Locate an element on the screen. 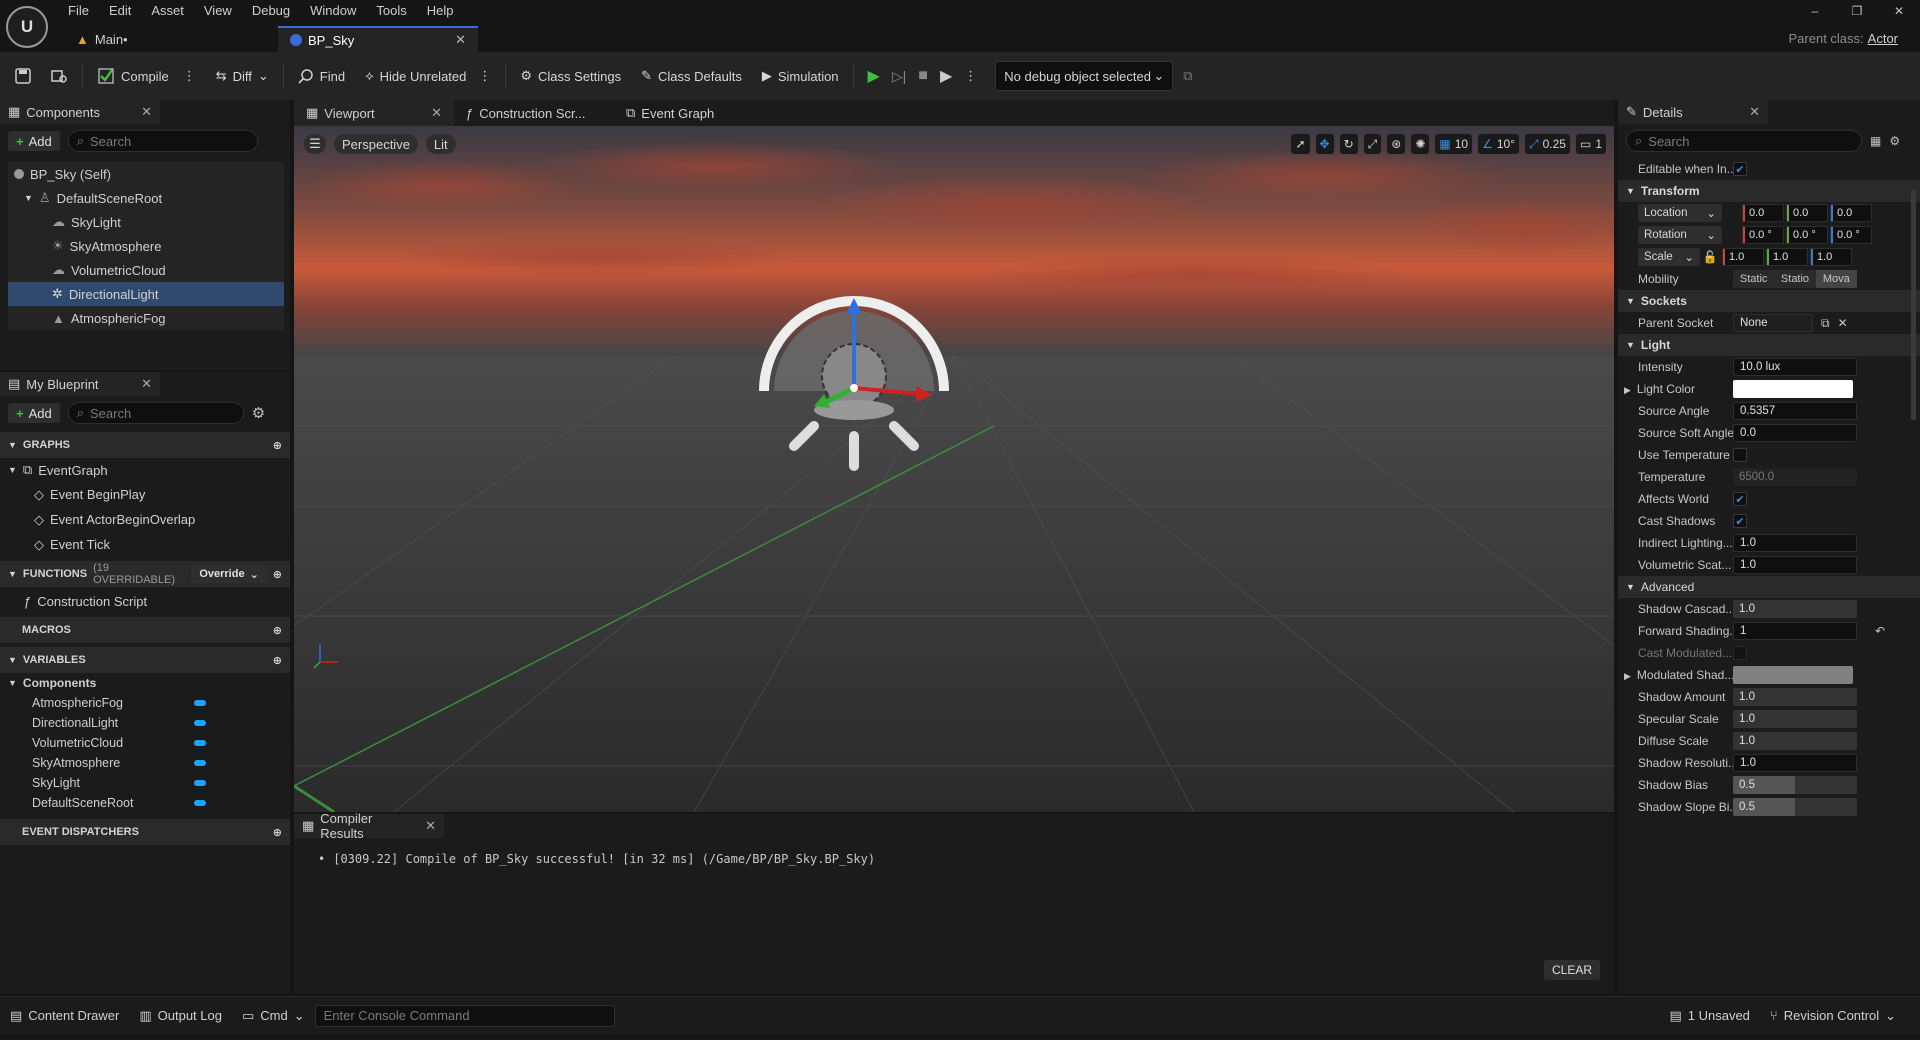  debug-browse-icon: ⧉ is located at coordinates (1187, 76).